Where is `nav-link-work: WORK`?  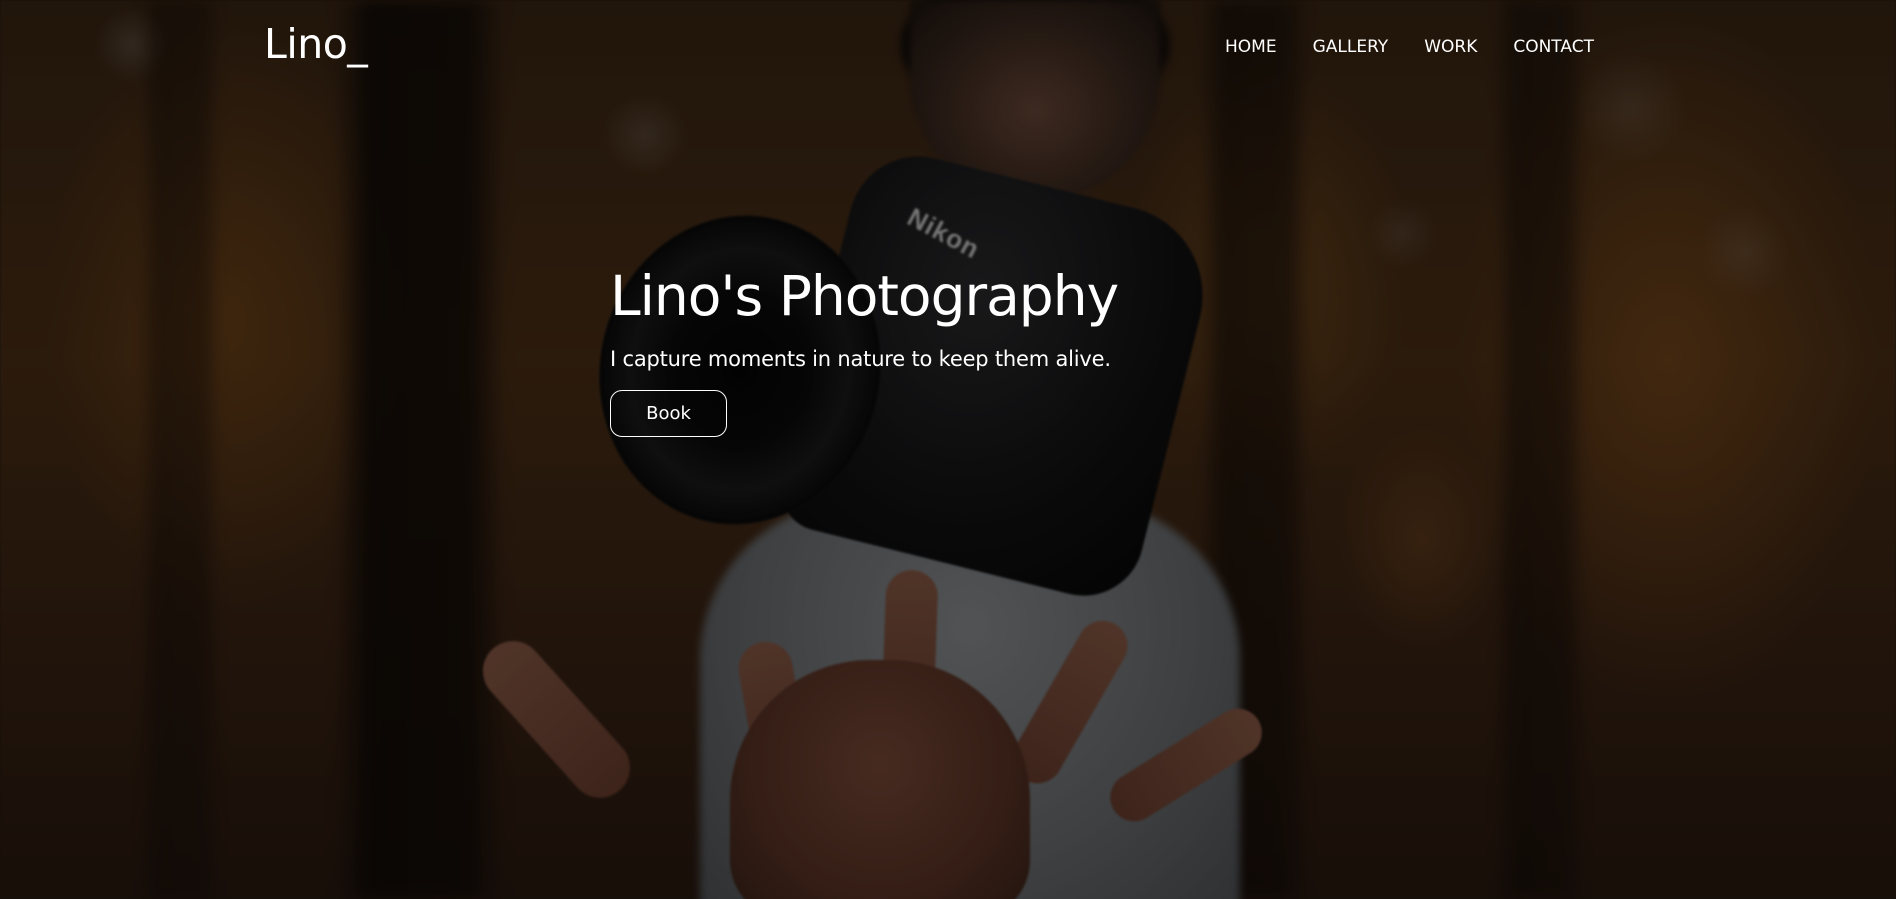 nav-link-work: WORK is located at coordinates (1450, 47).